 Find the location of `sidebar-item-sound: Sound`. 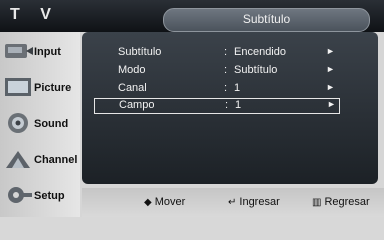

sidebar-item-sound: Sound is located at coordinates (40, 123).